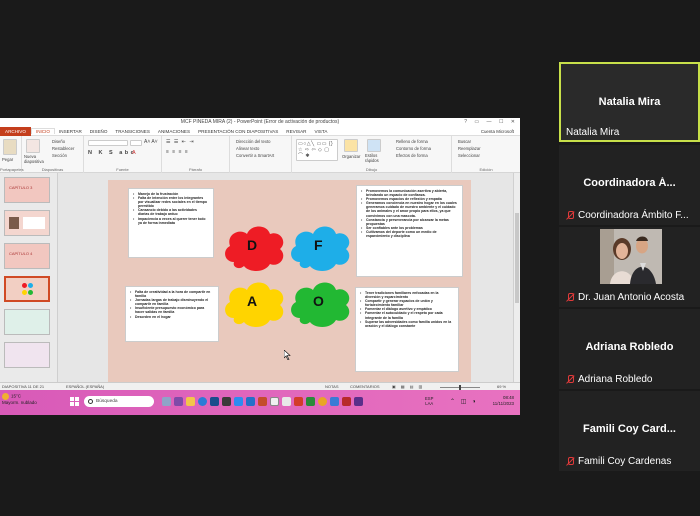 The width and height of the screenshot is (700, 516). Describe the element at coordinates (255, 155) in the screenshot. I see `smartart-button: Convertir a SmartArt` at that location.